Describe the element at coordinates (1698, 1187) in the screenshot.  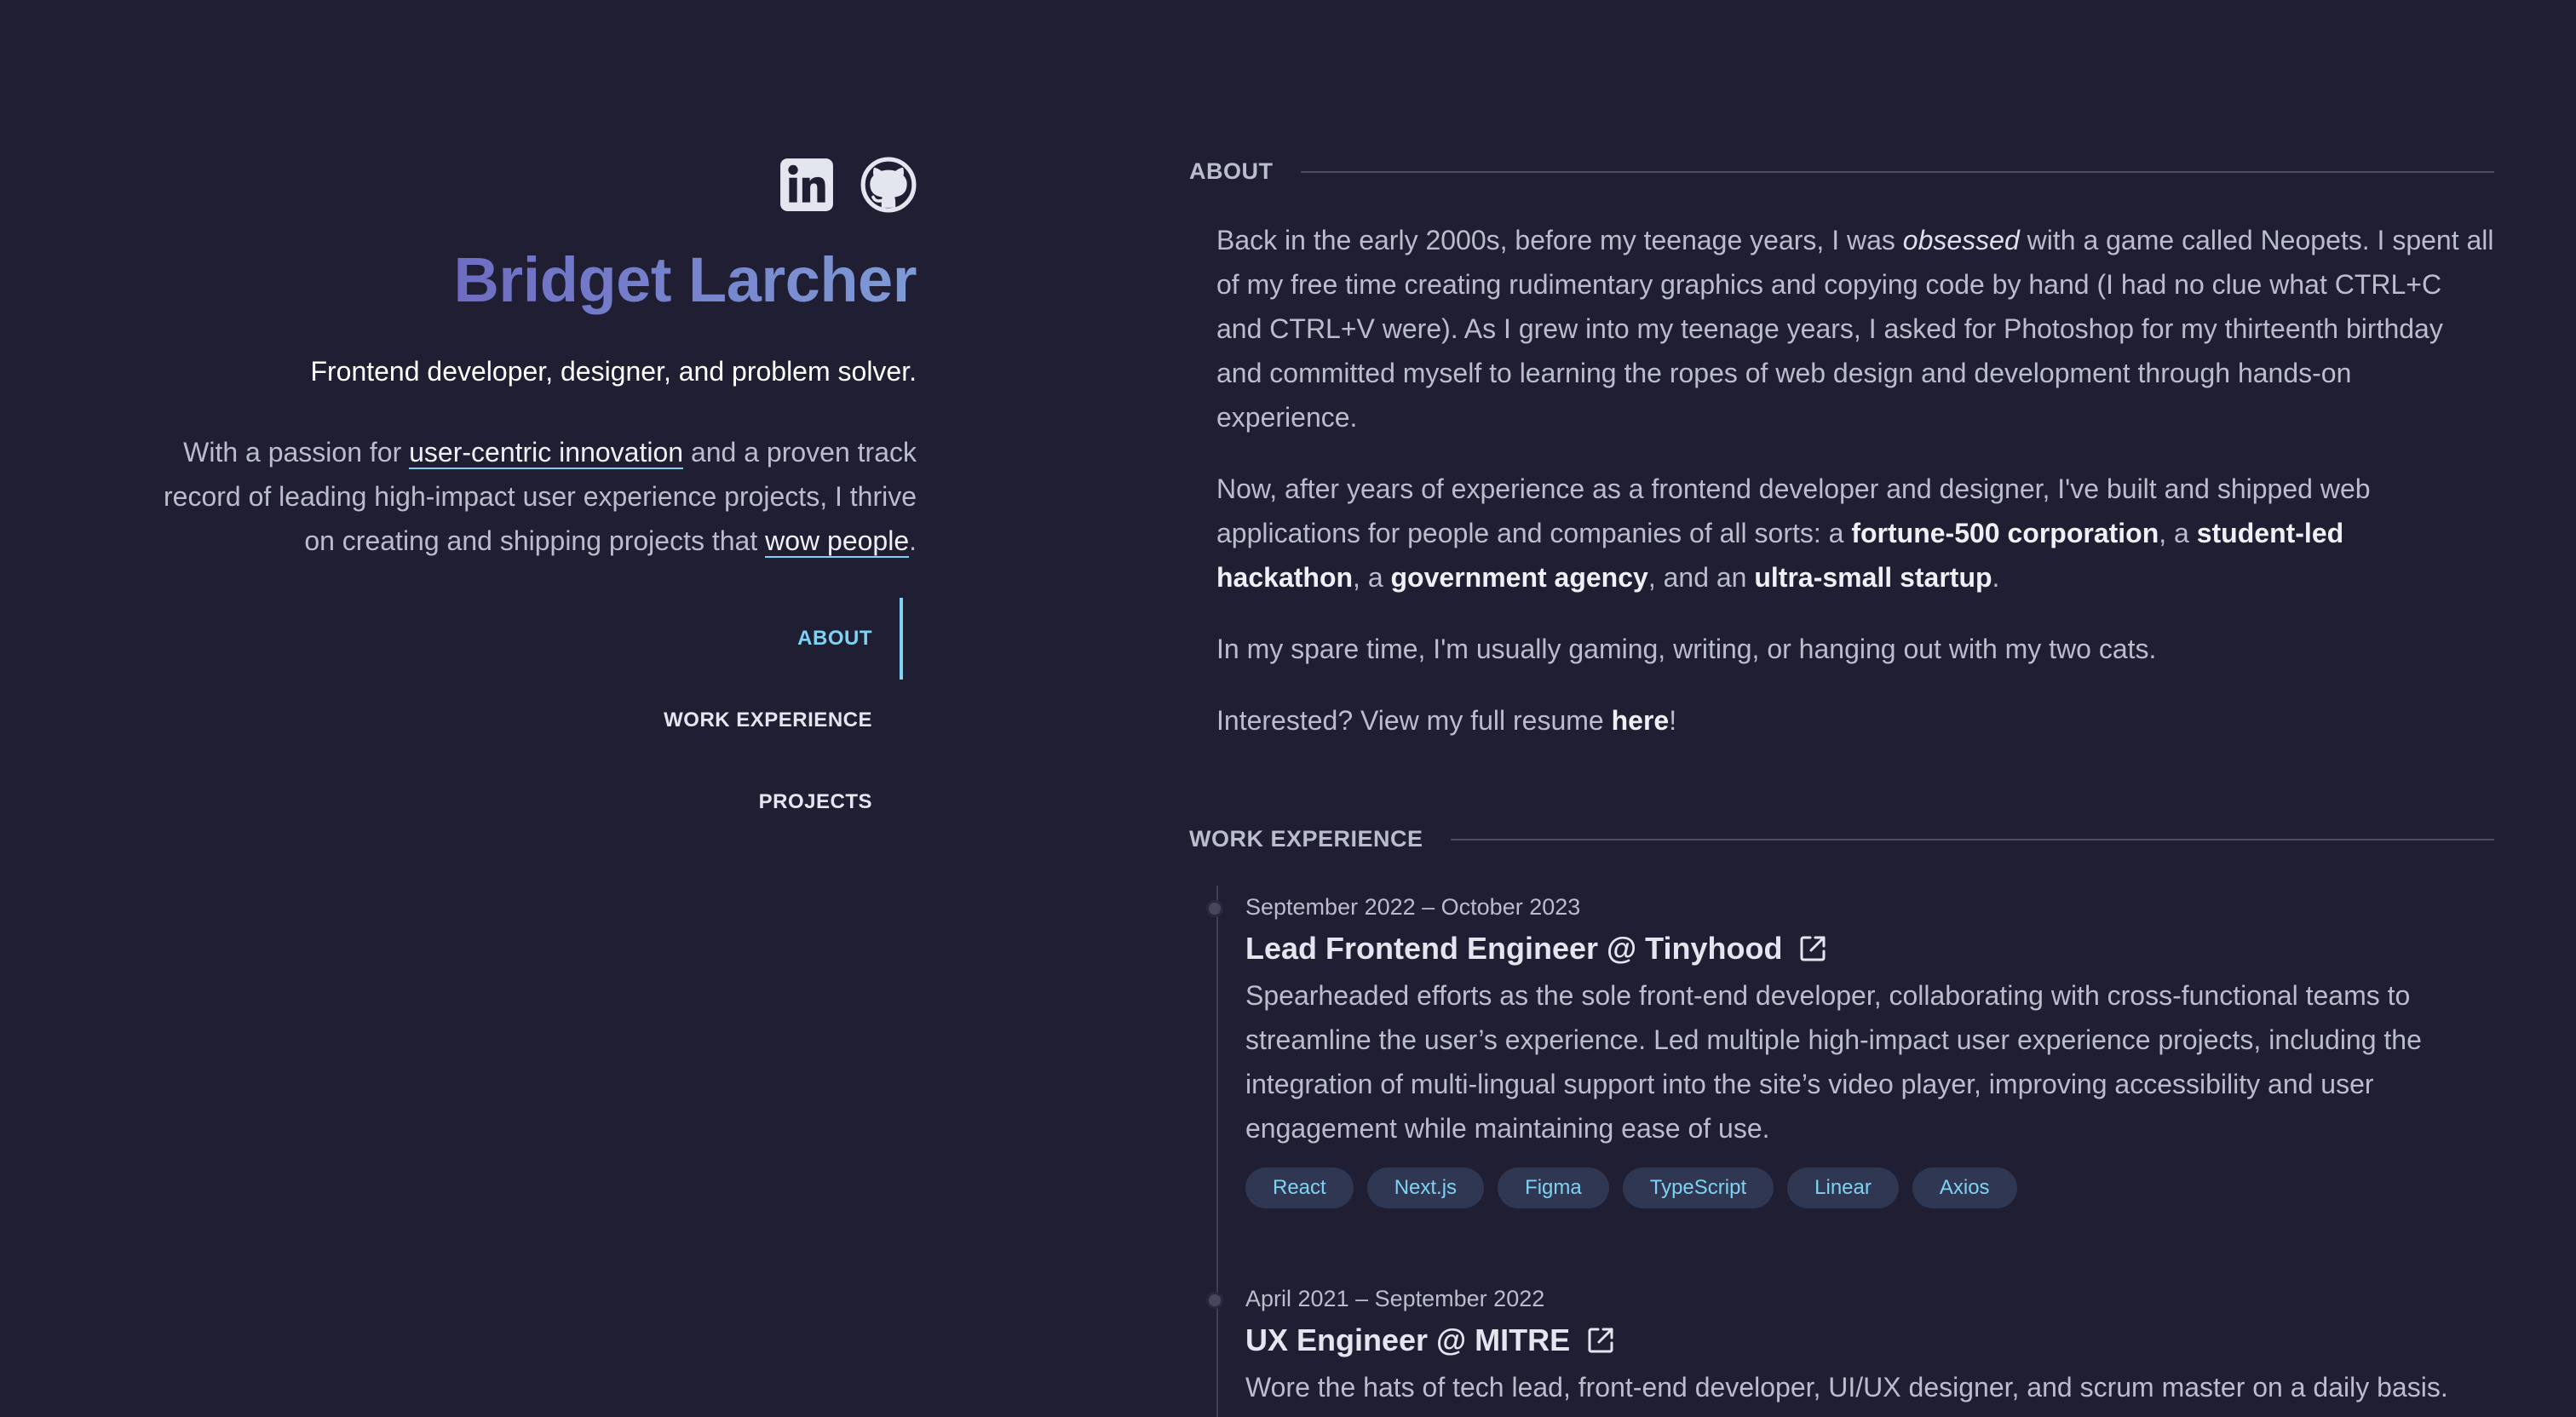
I see `tech-tag: TypeScript` at that location.